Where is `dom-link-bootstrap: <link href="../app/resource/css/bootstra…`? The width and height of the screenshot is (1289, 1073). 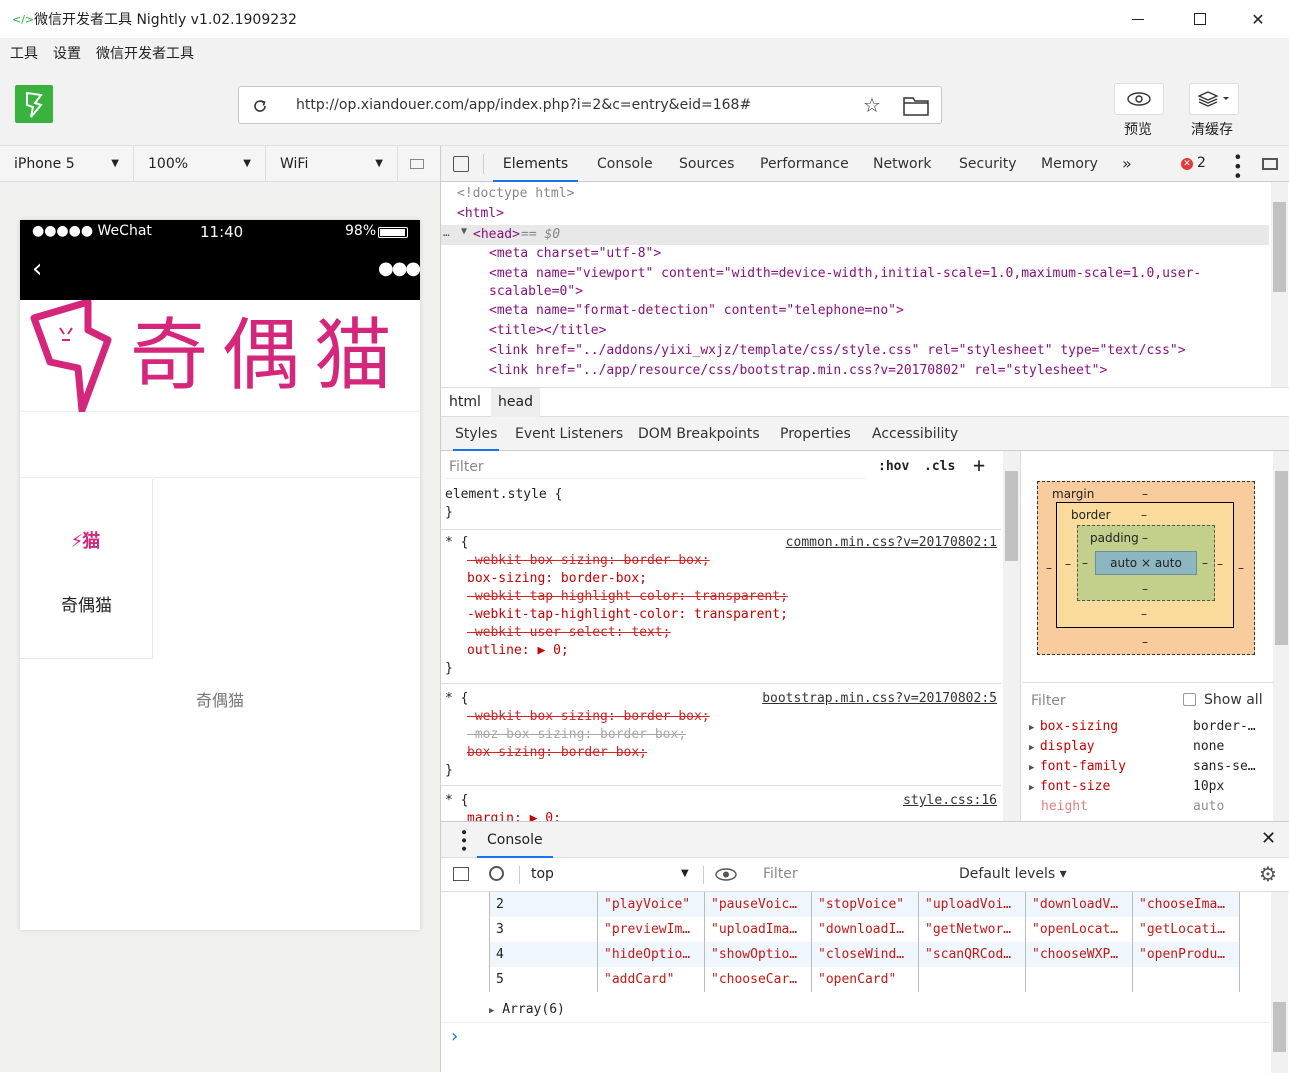 dom-link-bootstrap: <link href="../app/resource/css/bootstra… is located at coordinates (798, 370).